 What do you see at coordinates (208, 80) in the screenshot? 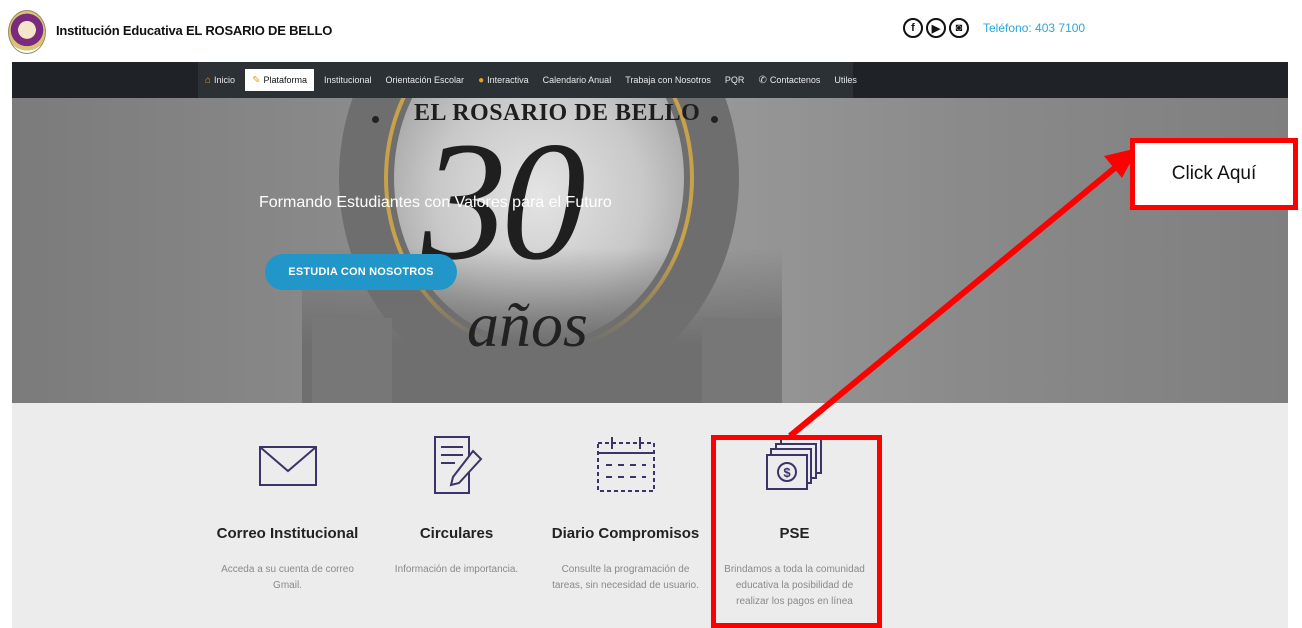
I see `home-icon: ⌂` at bounding box center [208, 80].